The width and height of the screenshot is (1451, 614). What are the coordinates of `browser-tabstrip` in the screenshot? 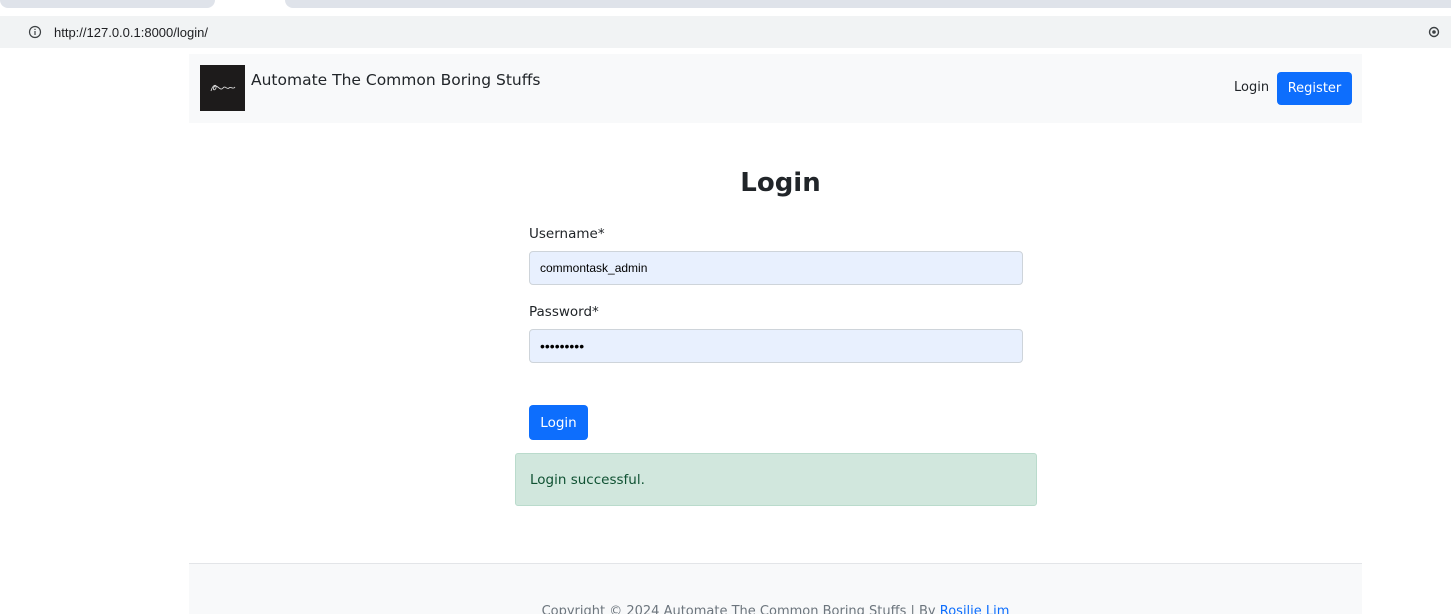 It's located at (725, 7).